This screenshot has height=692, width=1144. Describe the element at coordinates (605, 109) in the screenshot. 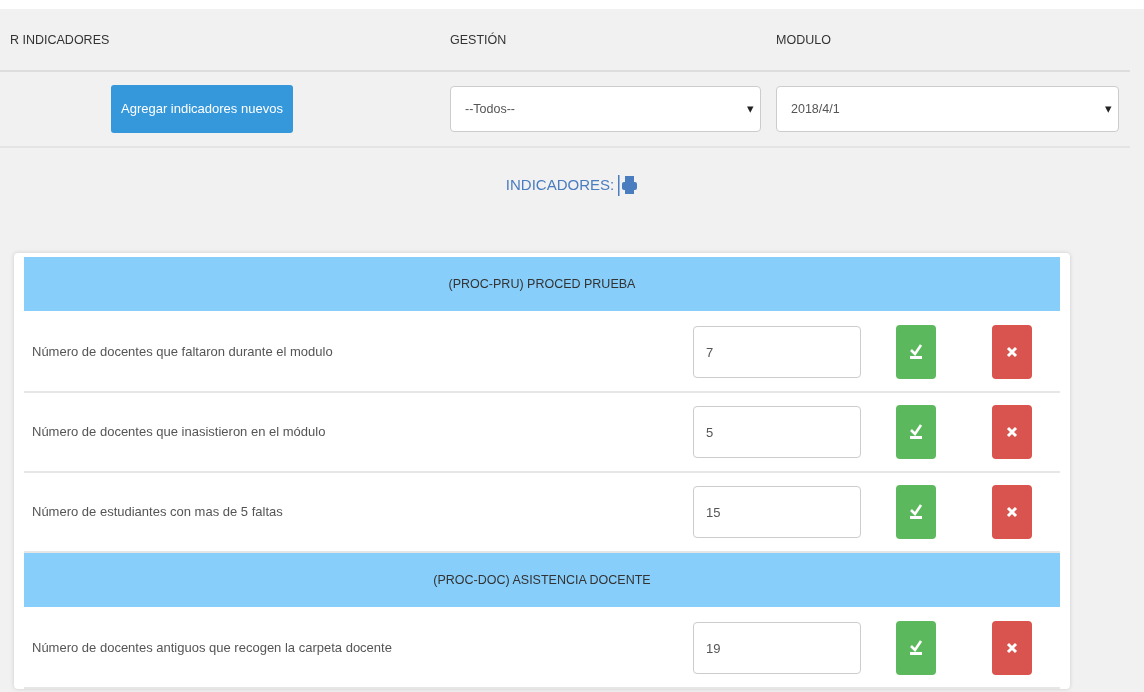

I see `select-field: --Todos-- ▾` at that location.